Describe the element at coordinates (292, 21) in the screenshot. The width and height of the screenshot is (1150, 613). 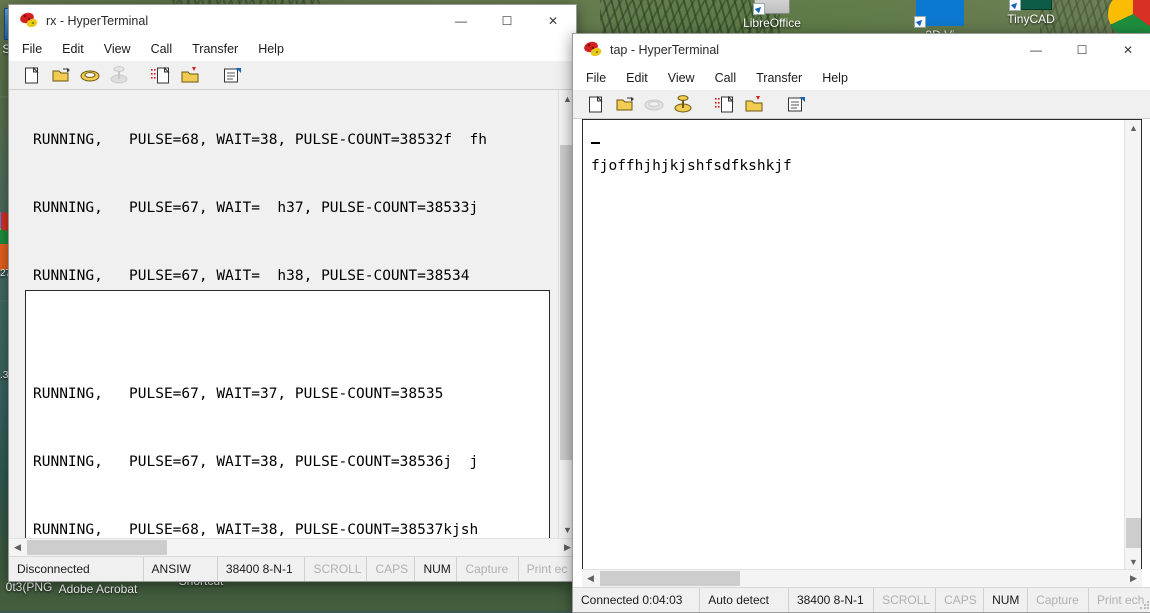
I see `titlebar-rx: rx - HyperTerminal — ☐ ✕` at that location.